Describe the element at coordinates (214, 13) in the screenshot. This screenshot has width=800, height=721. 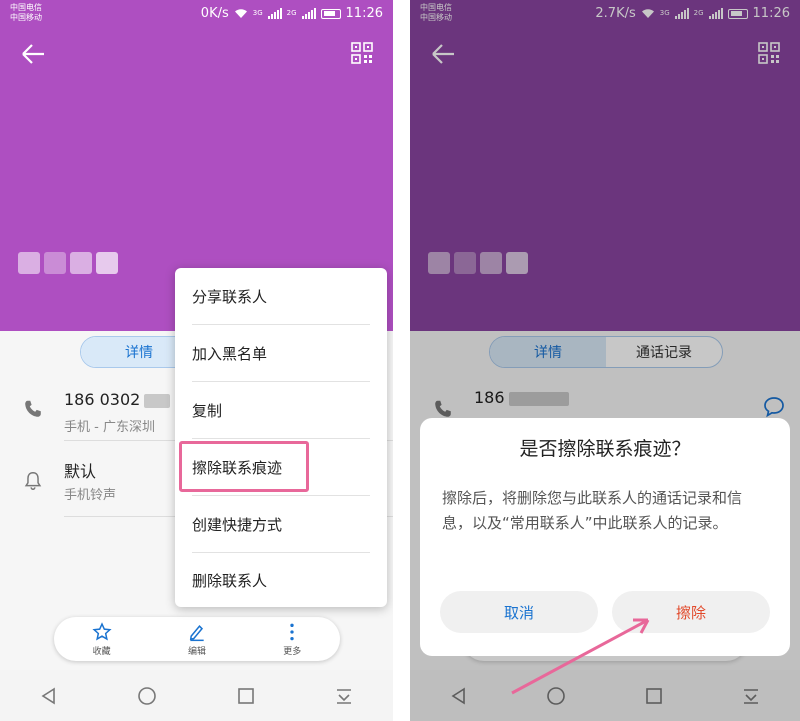
I see `network-speed: 0K/s` at that location.